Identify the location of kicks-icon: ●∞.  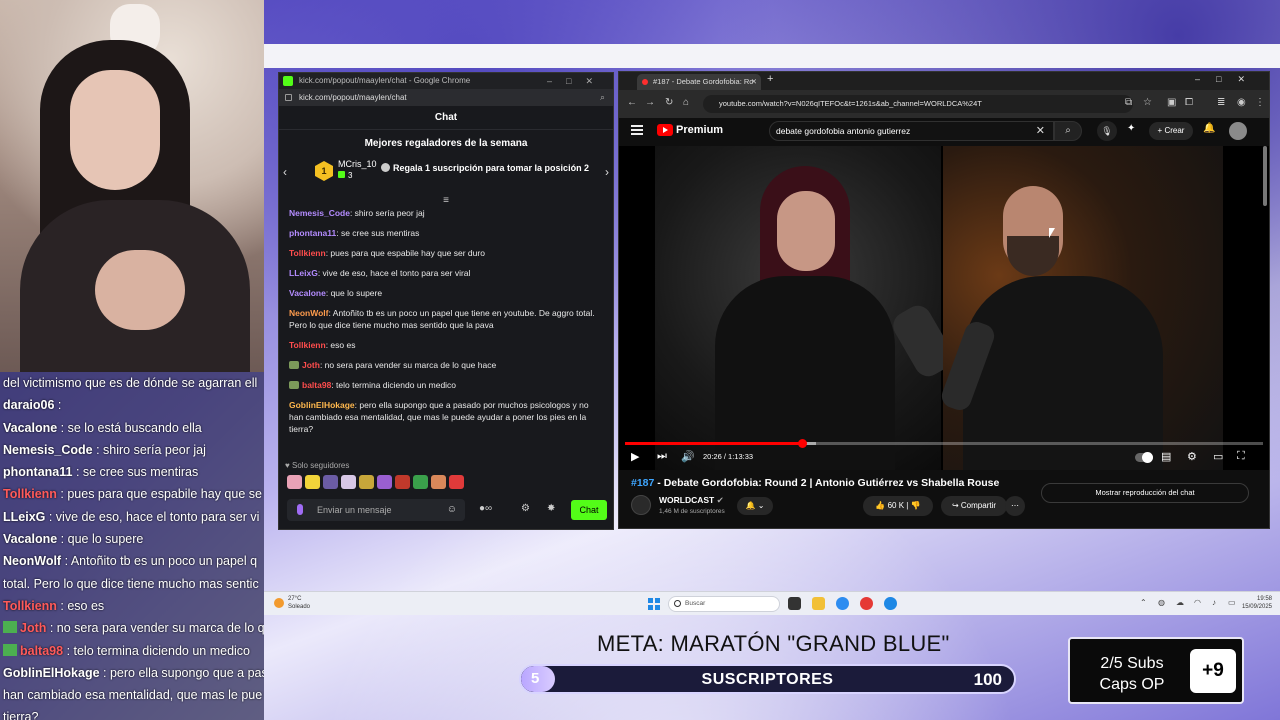
(485, 508).